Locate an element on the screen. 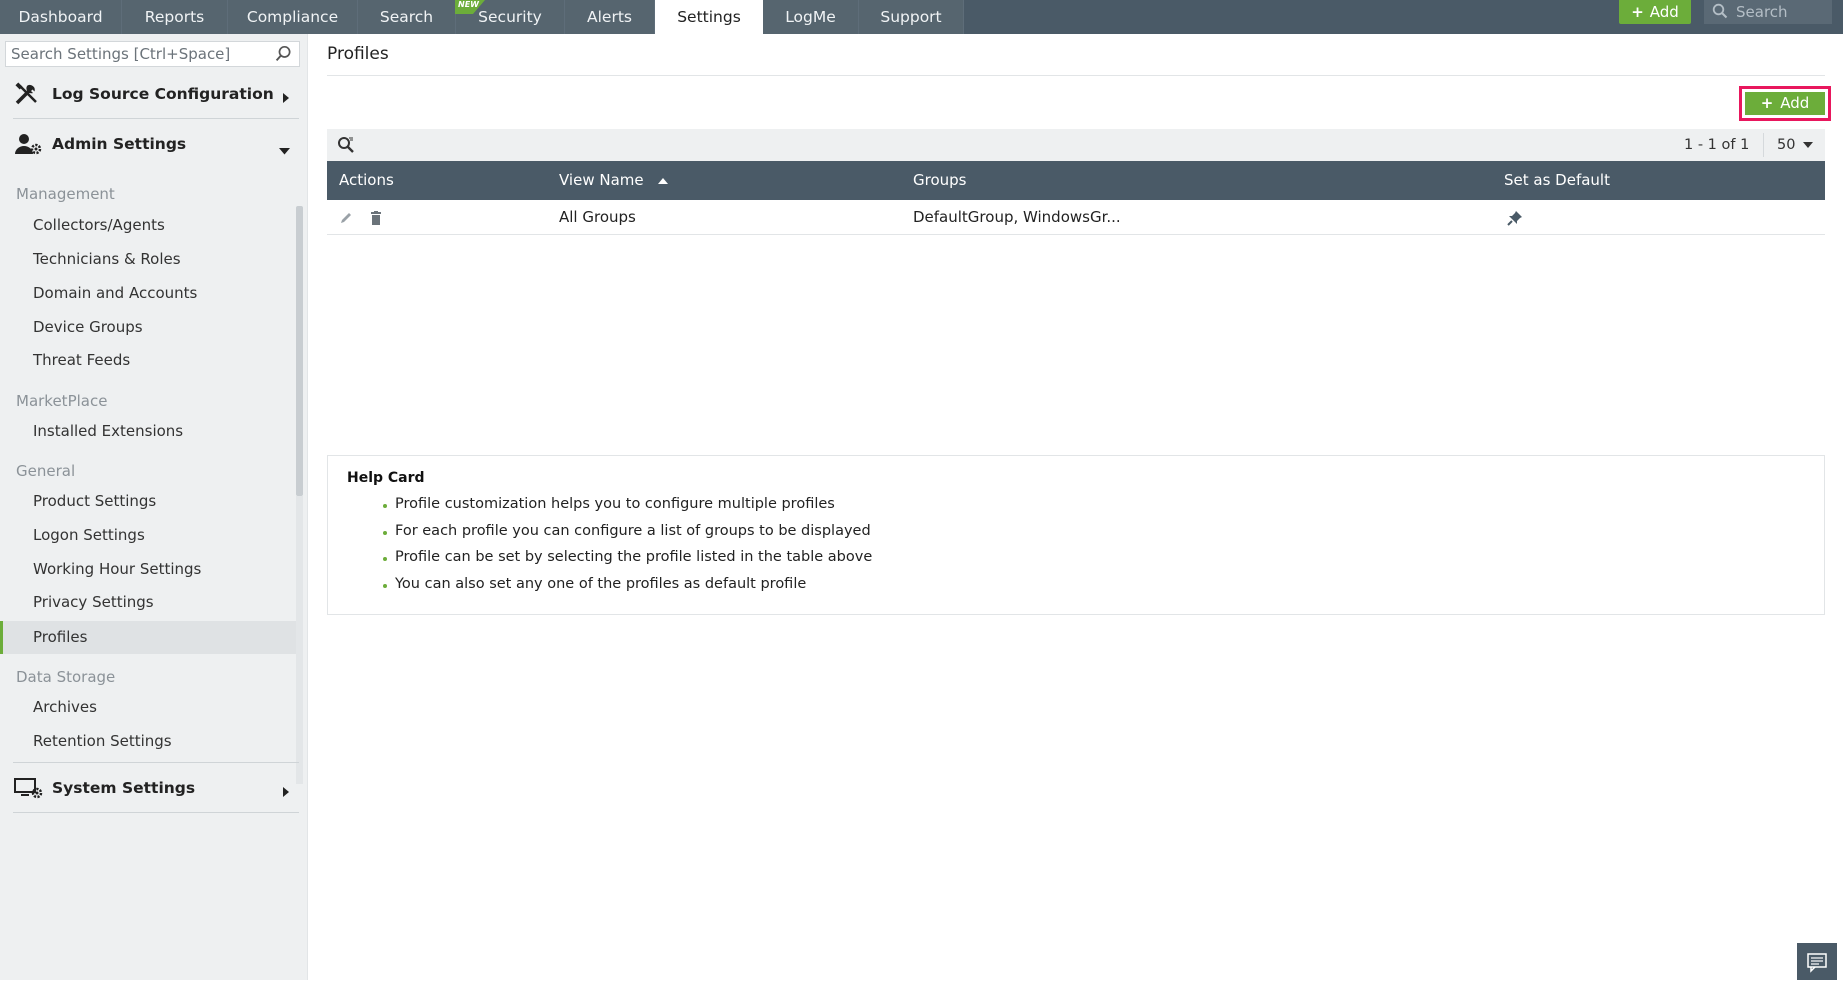  sidebar-item-technicians-roles: Technicians & Roles is located at coordinates (150, 259).